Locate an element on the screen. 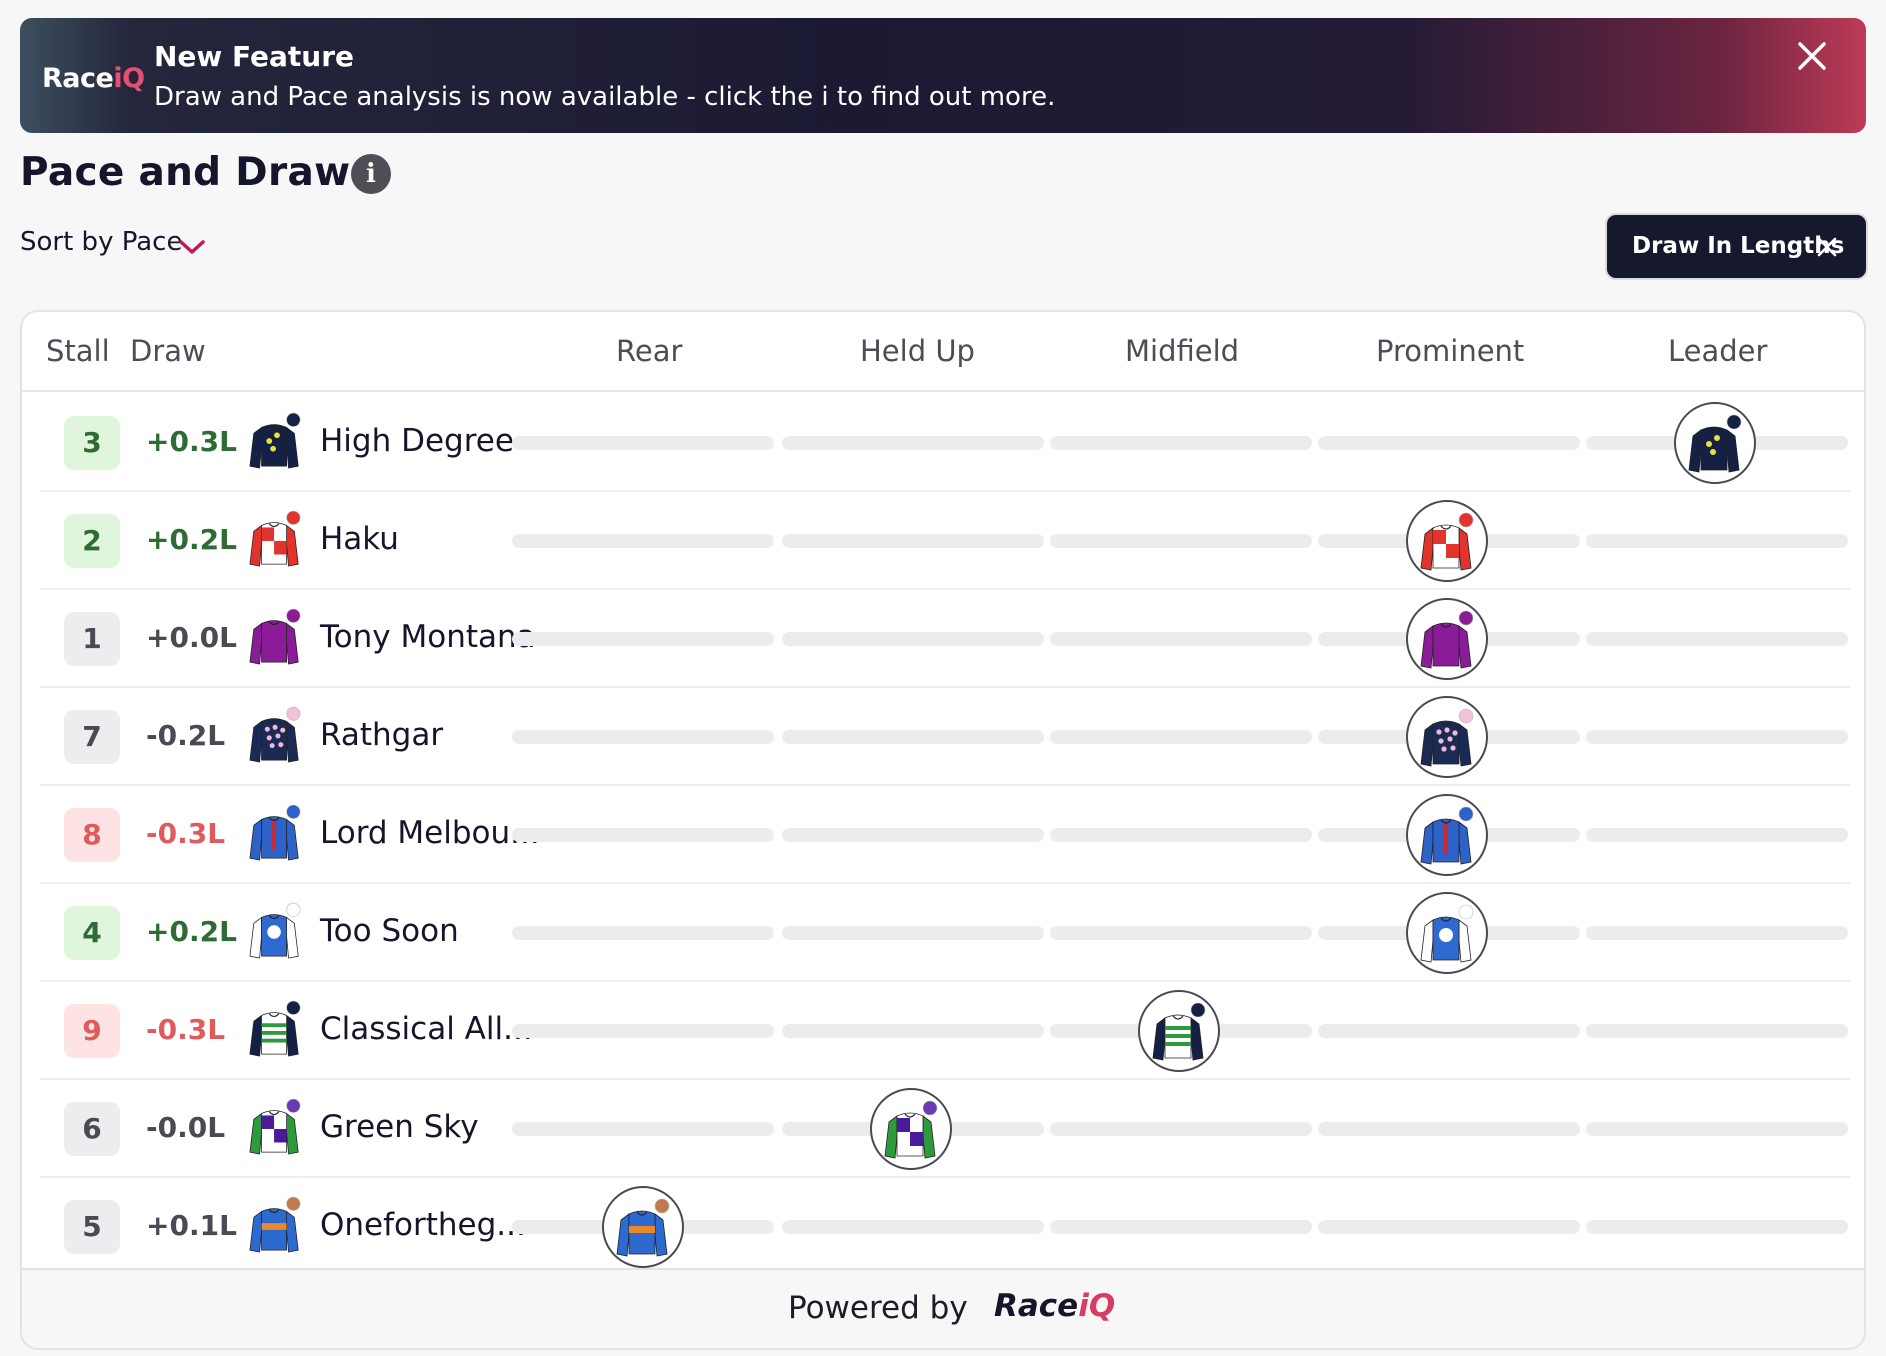  draw-value: -0.3L is located at coordinates (186, 833).